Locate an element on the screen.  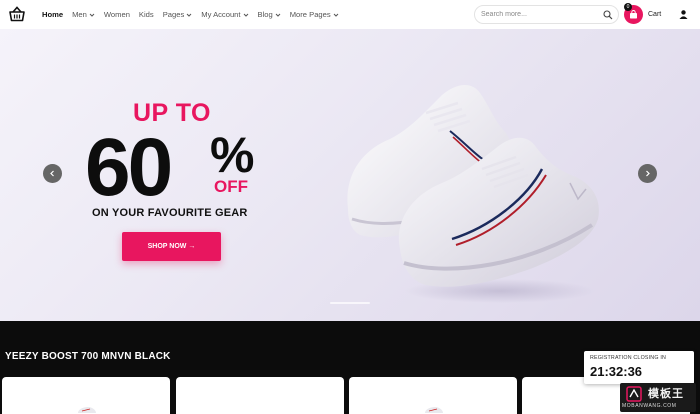
nav-item-label: Home is located at coordinates (53, 14).